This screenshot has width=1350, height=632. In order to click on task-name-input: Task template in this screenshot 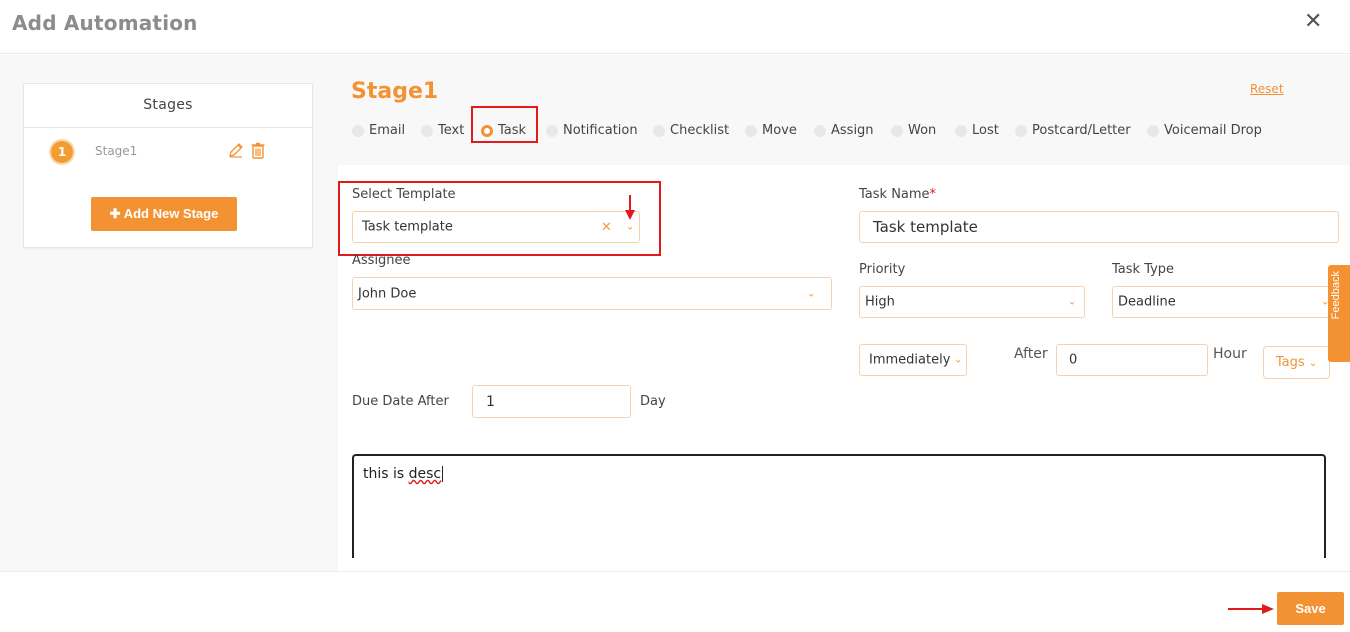, I will do `click(1099, 227)`.